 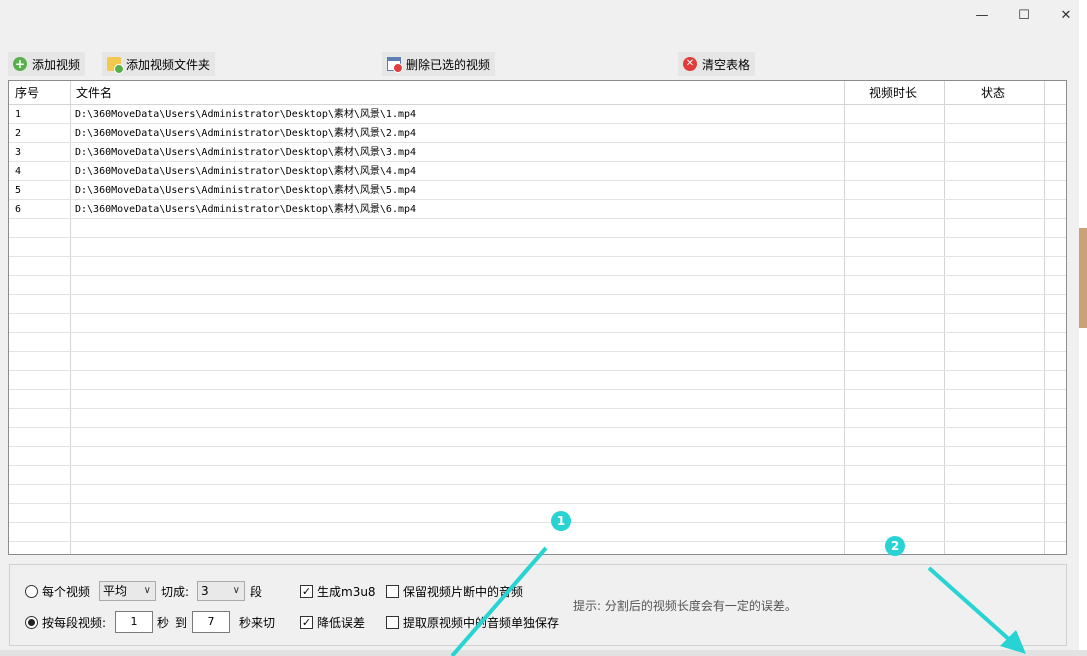 I want to click on add-video-label: 添加视频, so click(x=56, y=64).